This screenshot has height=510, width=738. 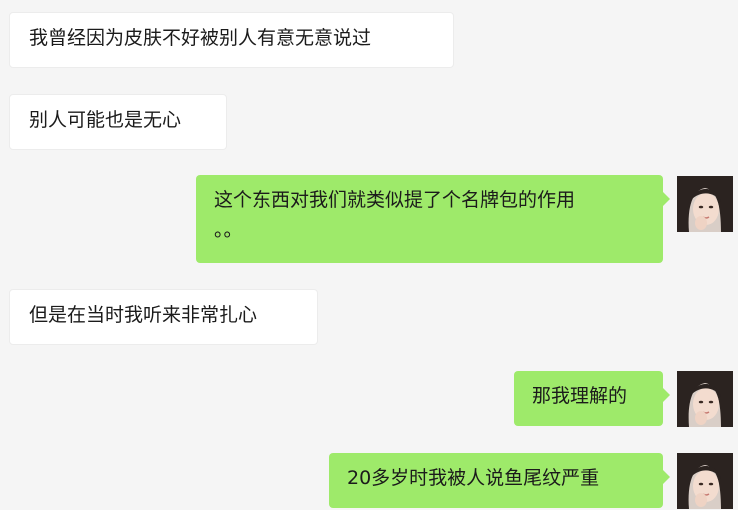 What do you see at coordinates (473, 478) in the screenshot?
I see `message-text: 20多岁时我被人说鱼尾纹严重` at bounding box center [473, 478].